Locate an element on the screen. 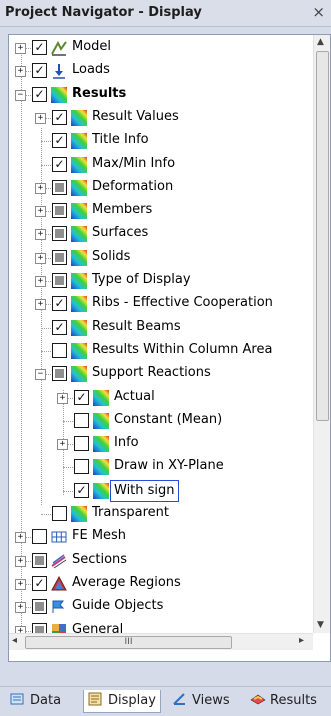  tab-views-label: Views is located at coordinates (211, 700).